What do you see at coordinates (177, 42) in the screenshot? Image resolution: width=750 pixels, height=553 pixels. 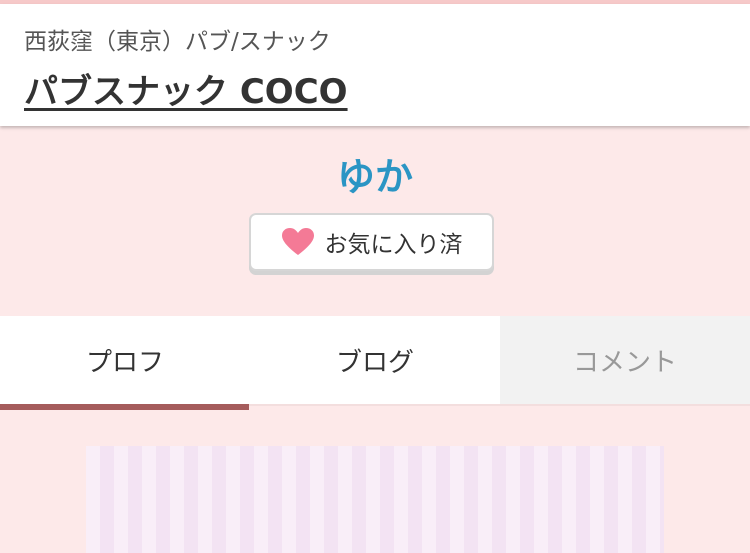 I see `breadcrumb: 西荻窪（東京）パブ/スナック` at bounding box center [177, 42].